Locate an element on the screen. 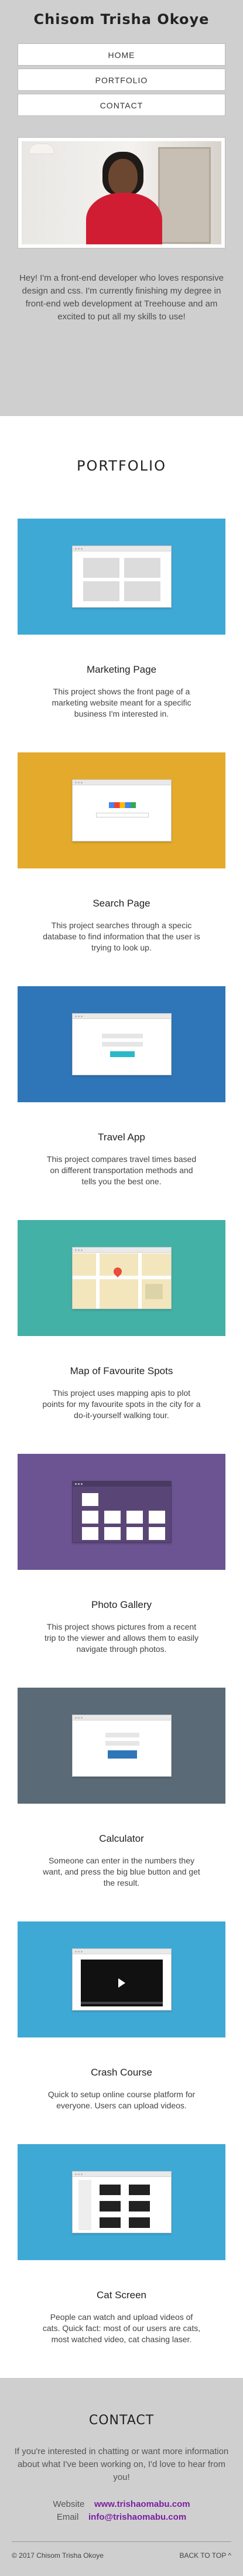 The height and width of the screenshot is (2576, 243). website-label: Website is located at coordinates (69, 2504).